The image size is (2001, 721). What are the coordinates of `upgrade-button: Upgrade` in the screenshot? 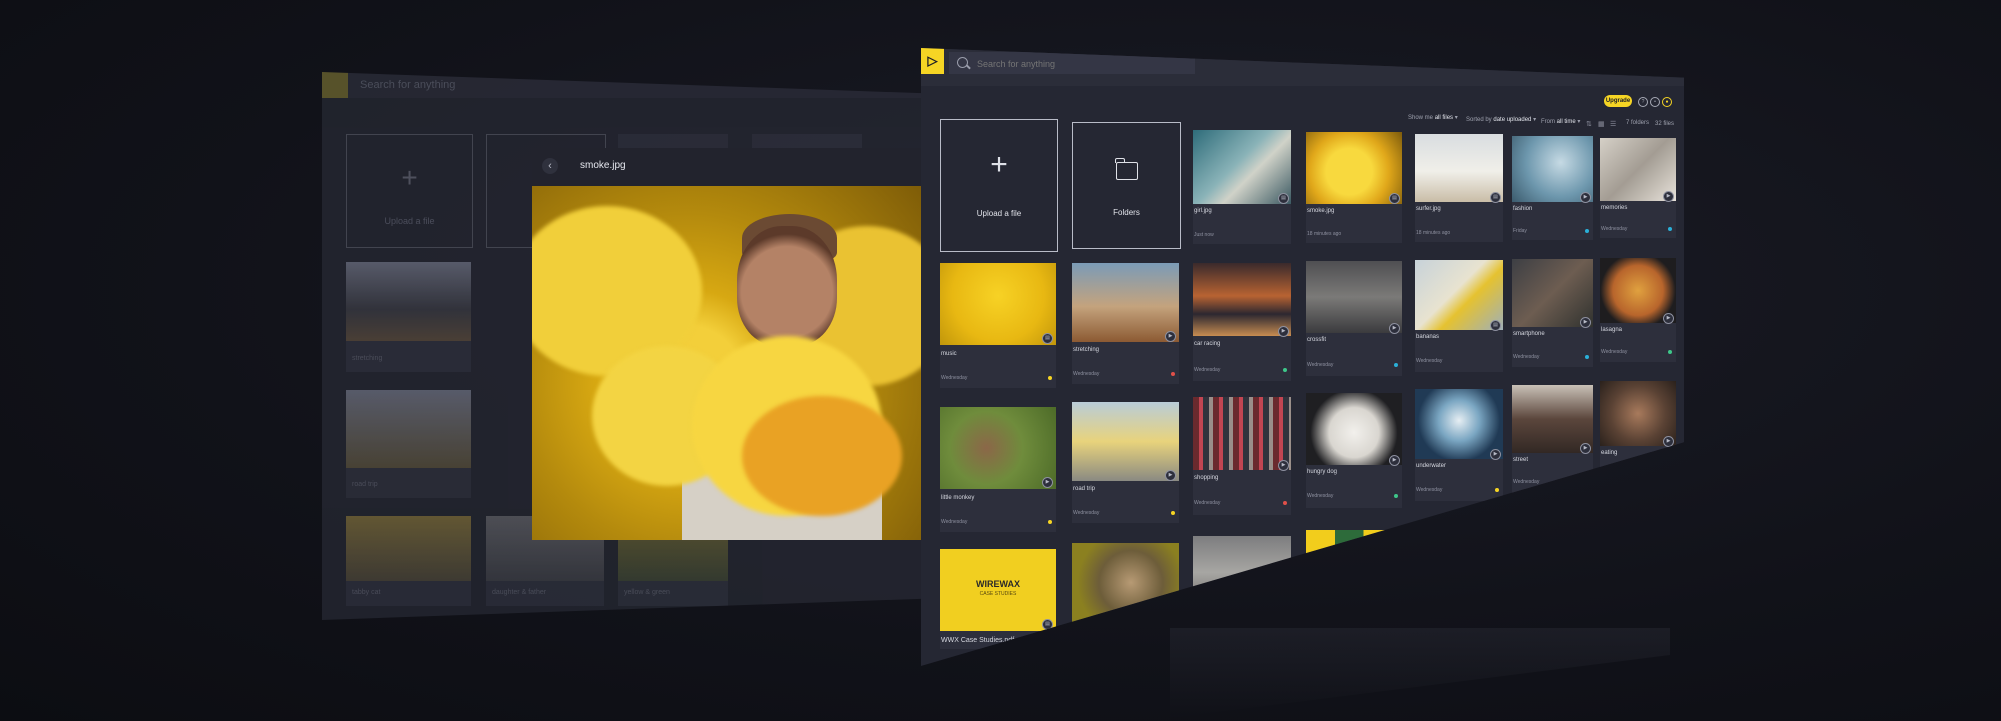 It's located at (1618, 101).